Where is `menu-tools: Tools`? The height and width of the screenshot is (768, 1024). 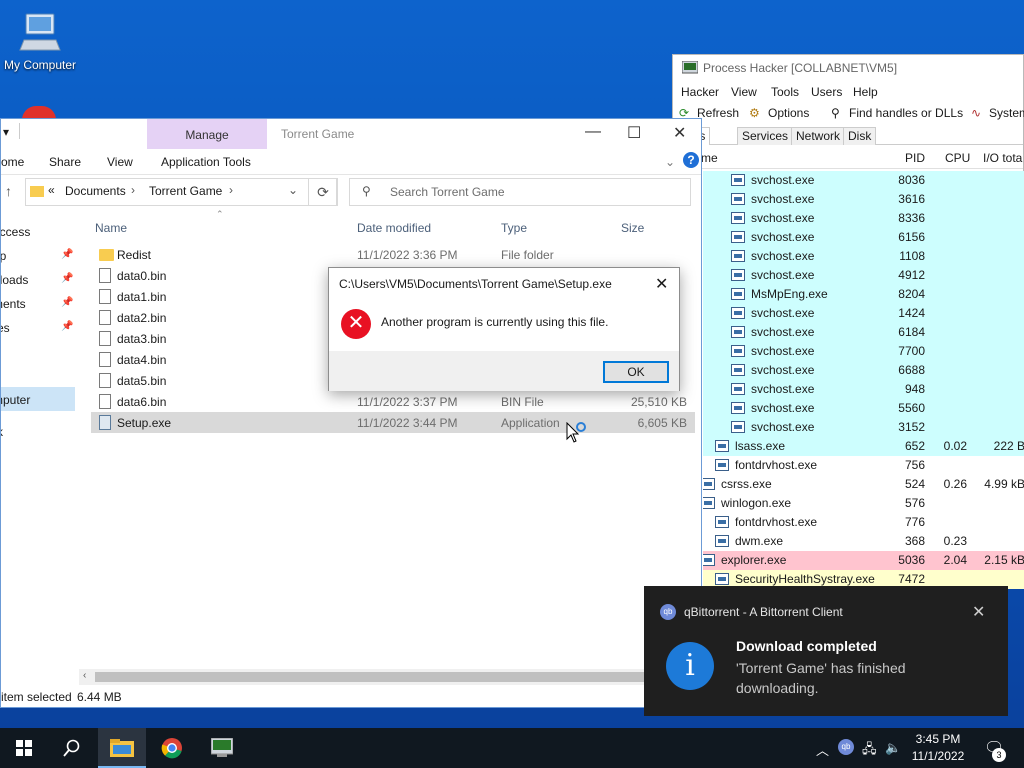
menu-tools: Tools is located at coordinates (785, 92).